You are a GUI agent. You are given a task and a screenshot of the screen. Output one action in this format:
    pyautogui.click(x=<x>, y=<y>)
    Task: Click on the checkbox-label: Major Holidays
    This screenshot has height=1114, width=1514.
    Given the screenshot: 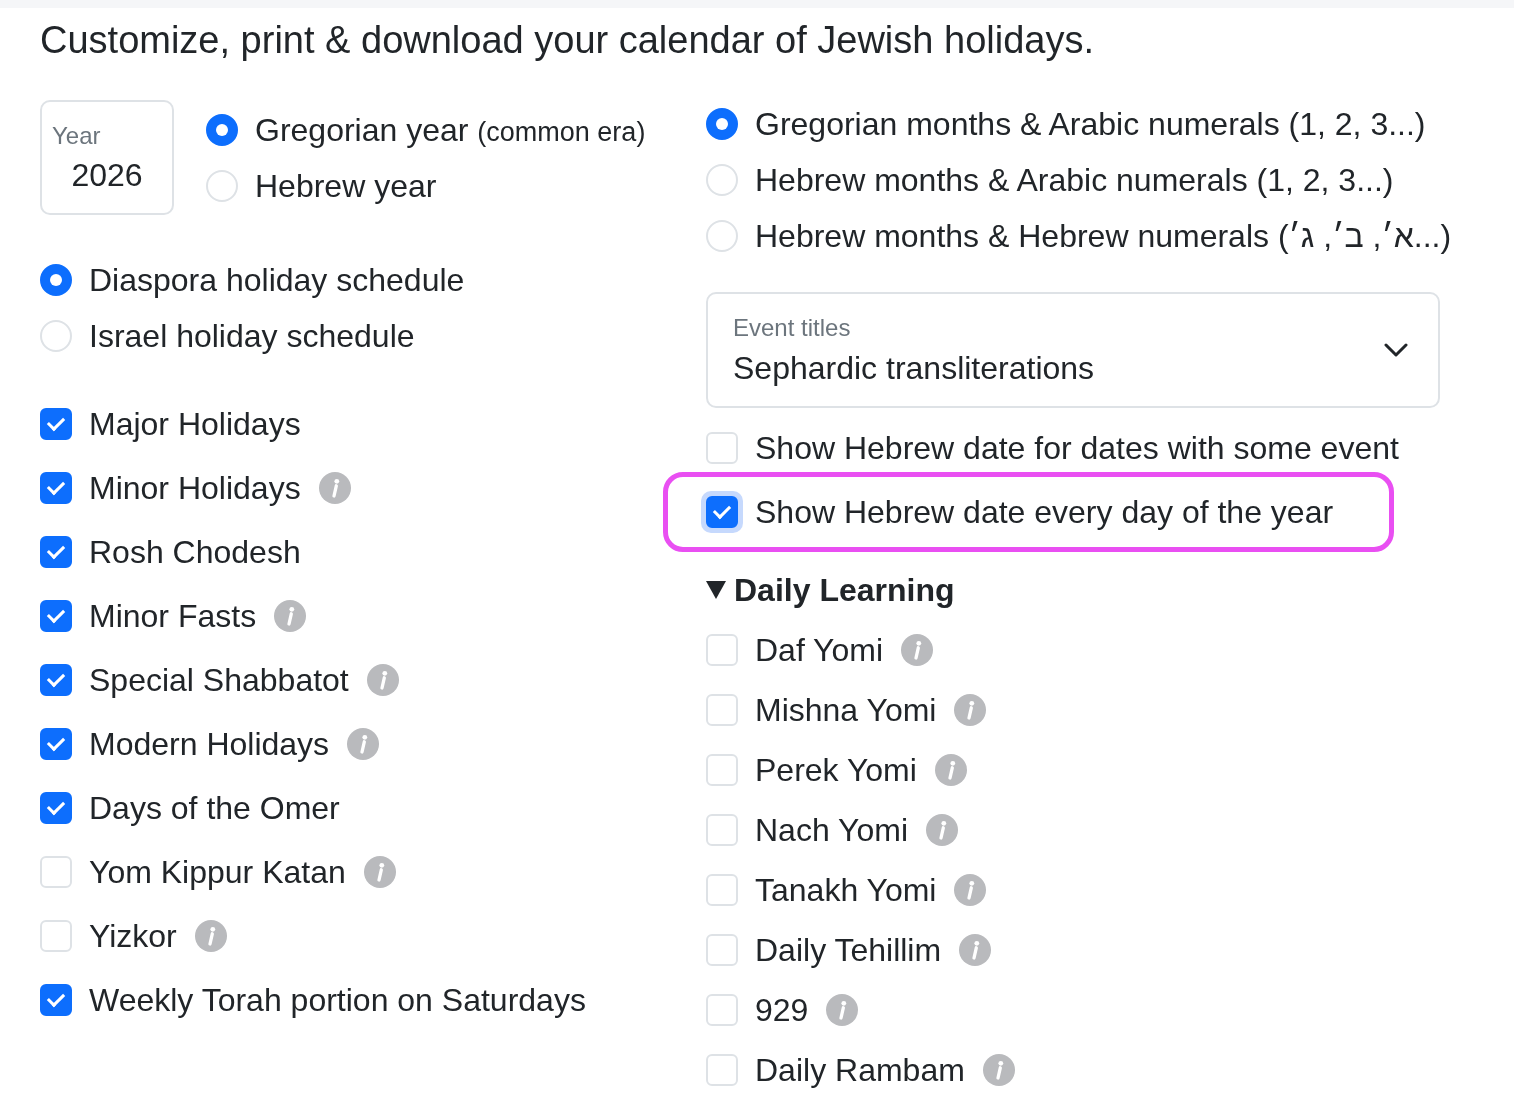 What is the action you would take?
    pyautogui.click(x=195, y=424)
    